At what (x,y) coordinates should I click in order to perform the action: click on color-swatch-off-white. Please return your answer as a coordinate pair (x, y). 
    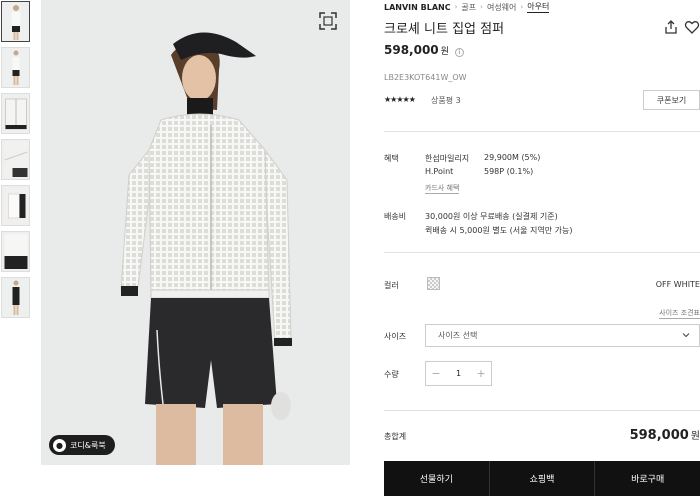
    Looking at the image, I should click on (433, 283).